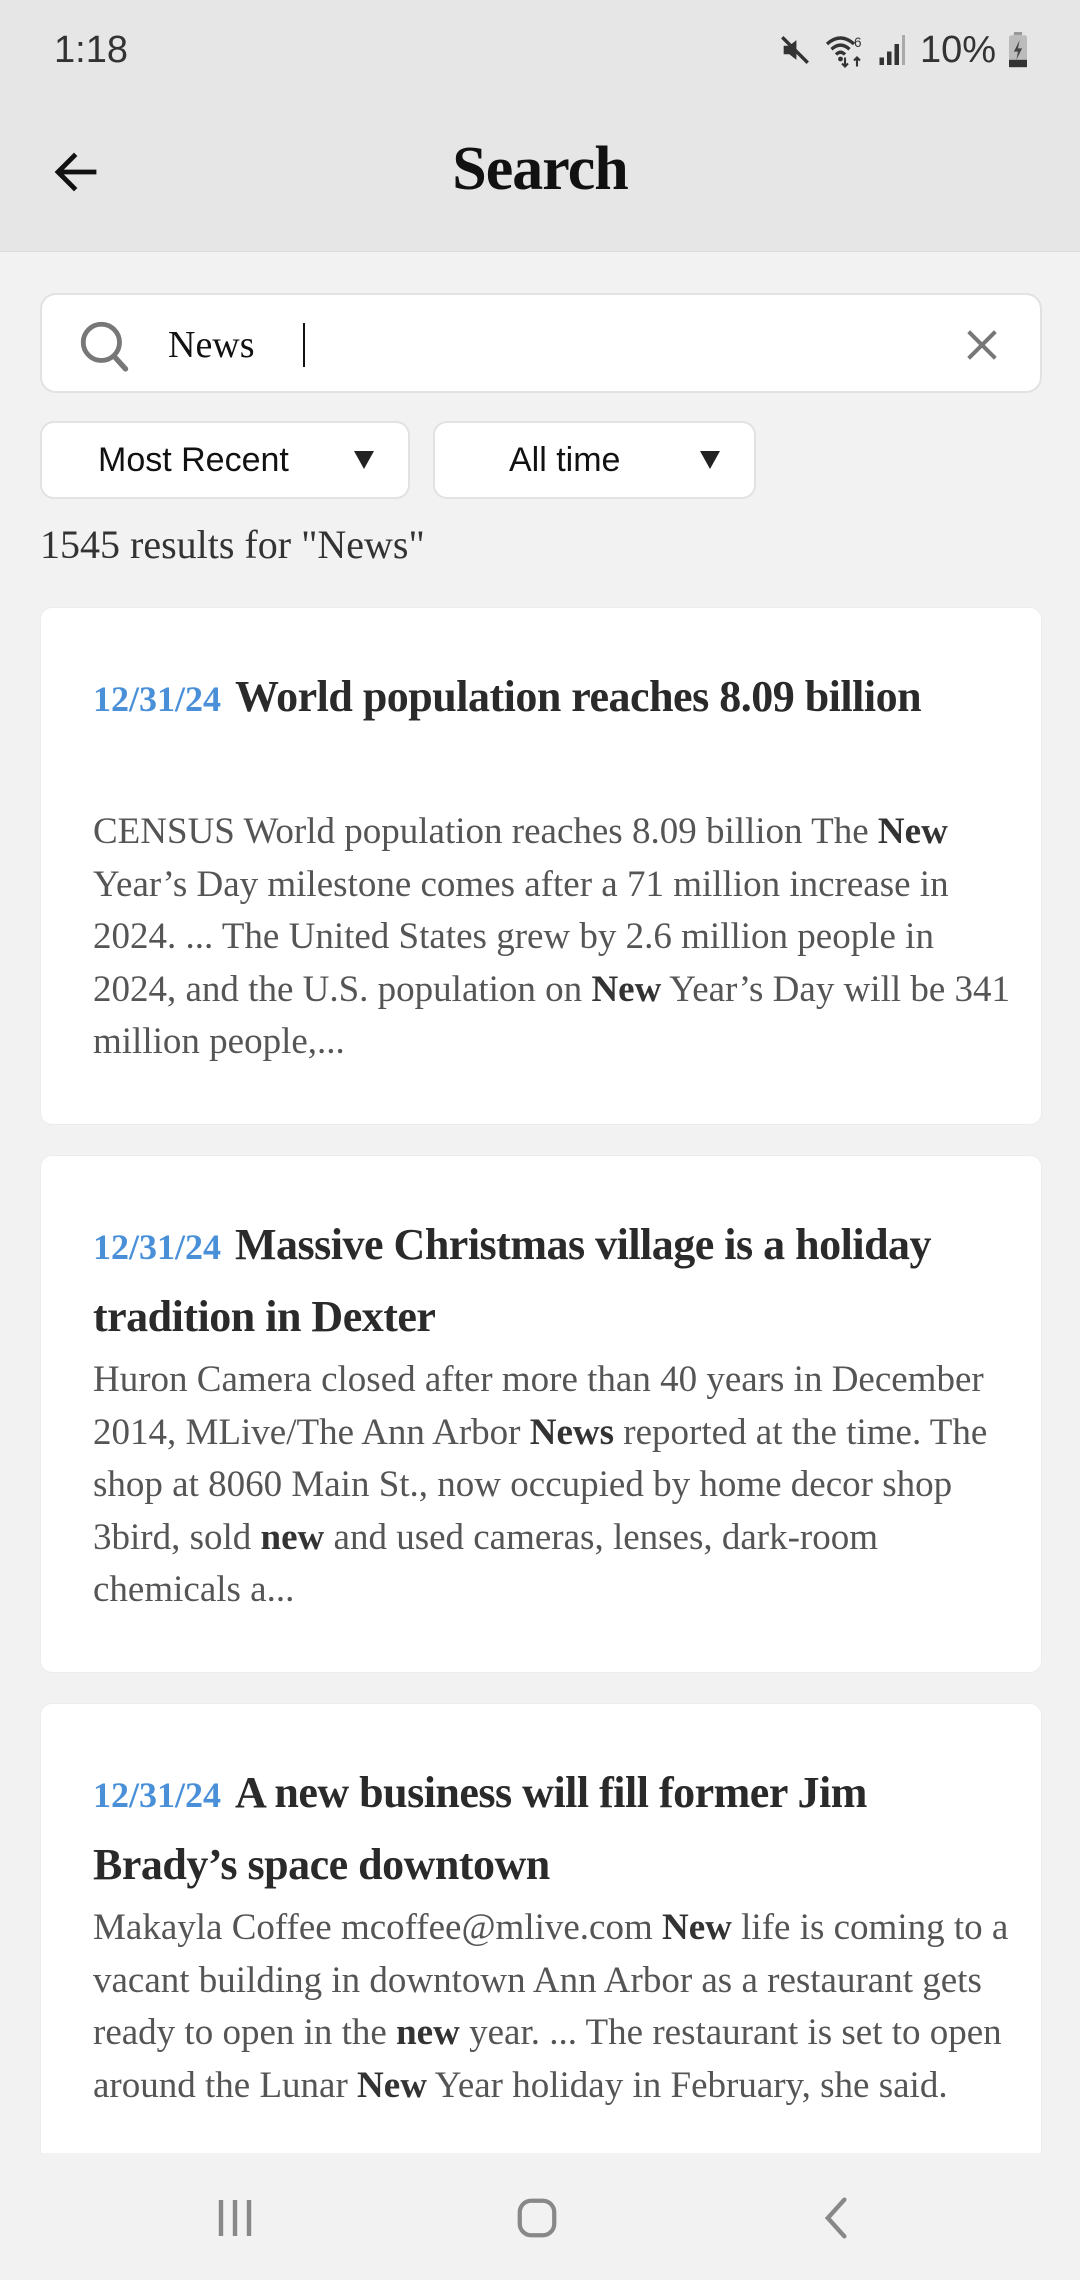 This screenshot has width=1080, height=2280. Describe the element at coordinates (105, 348) in the screenshot. I see `search-icon` at that location.